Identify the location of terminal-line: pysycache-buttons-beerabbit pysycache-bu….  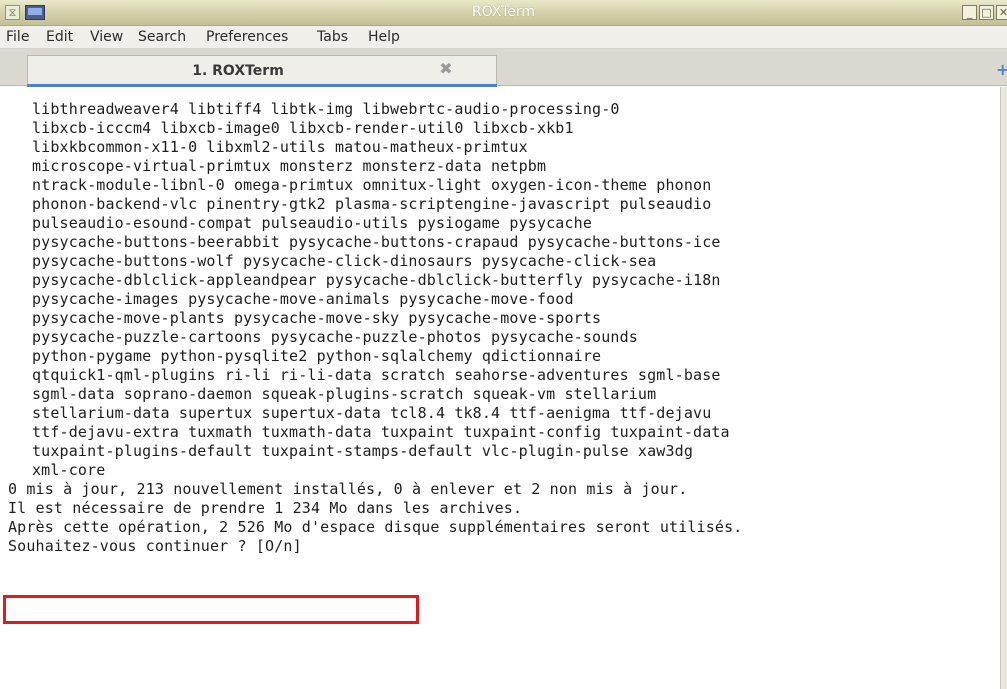
(376, 242).